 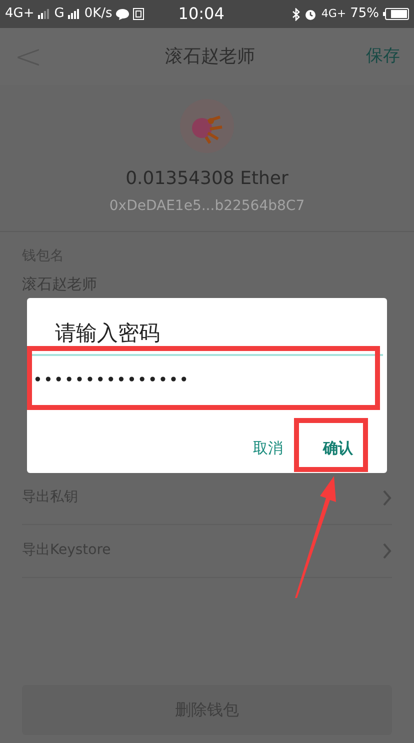 What do you see at coordinates (123, 14) in the screenshot?
I see `chat-bubble-icon` at bounding box center [123, 14].